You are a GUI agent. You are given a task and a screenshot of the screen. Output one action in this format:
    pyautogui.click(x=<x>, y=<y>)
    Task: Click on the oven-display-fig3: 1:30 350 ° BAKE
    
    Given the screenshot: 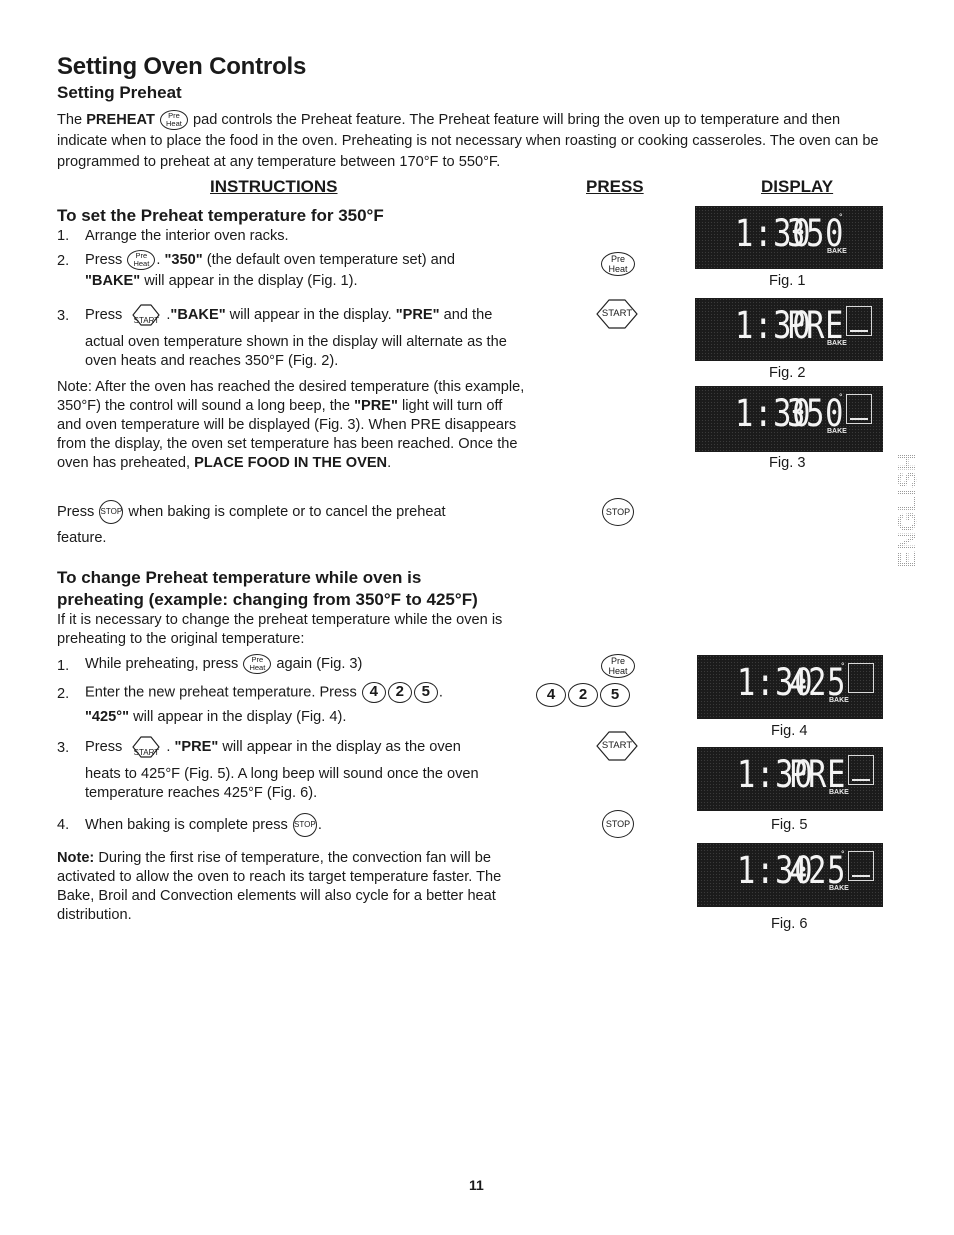 What is the action you would take?
    pyautogui.click(x=789, y=419)
    